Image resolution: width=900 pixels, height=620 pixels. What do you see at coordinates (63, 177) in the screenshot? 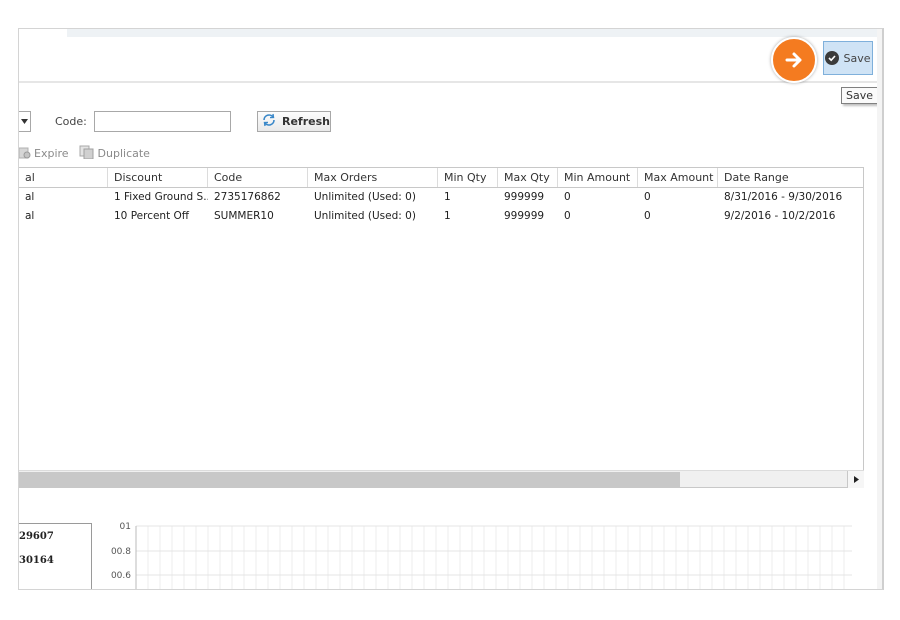
I see `column-header: al` at bounding box center [63, 177].